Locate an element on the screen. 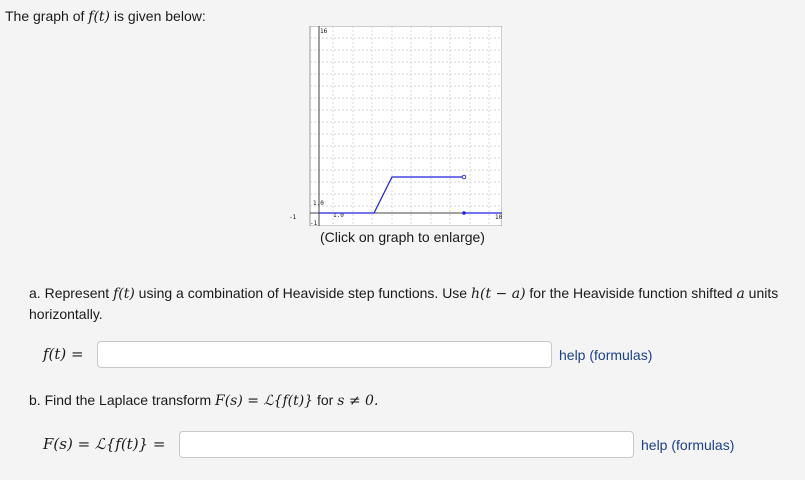 This screenshot has height=480, width=805. open-endpoint is located at coordinates (464, 177).